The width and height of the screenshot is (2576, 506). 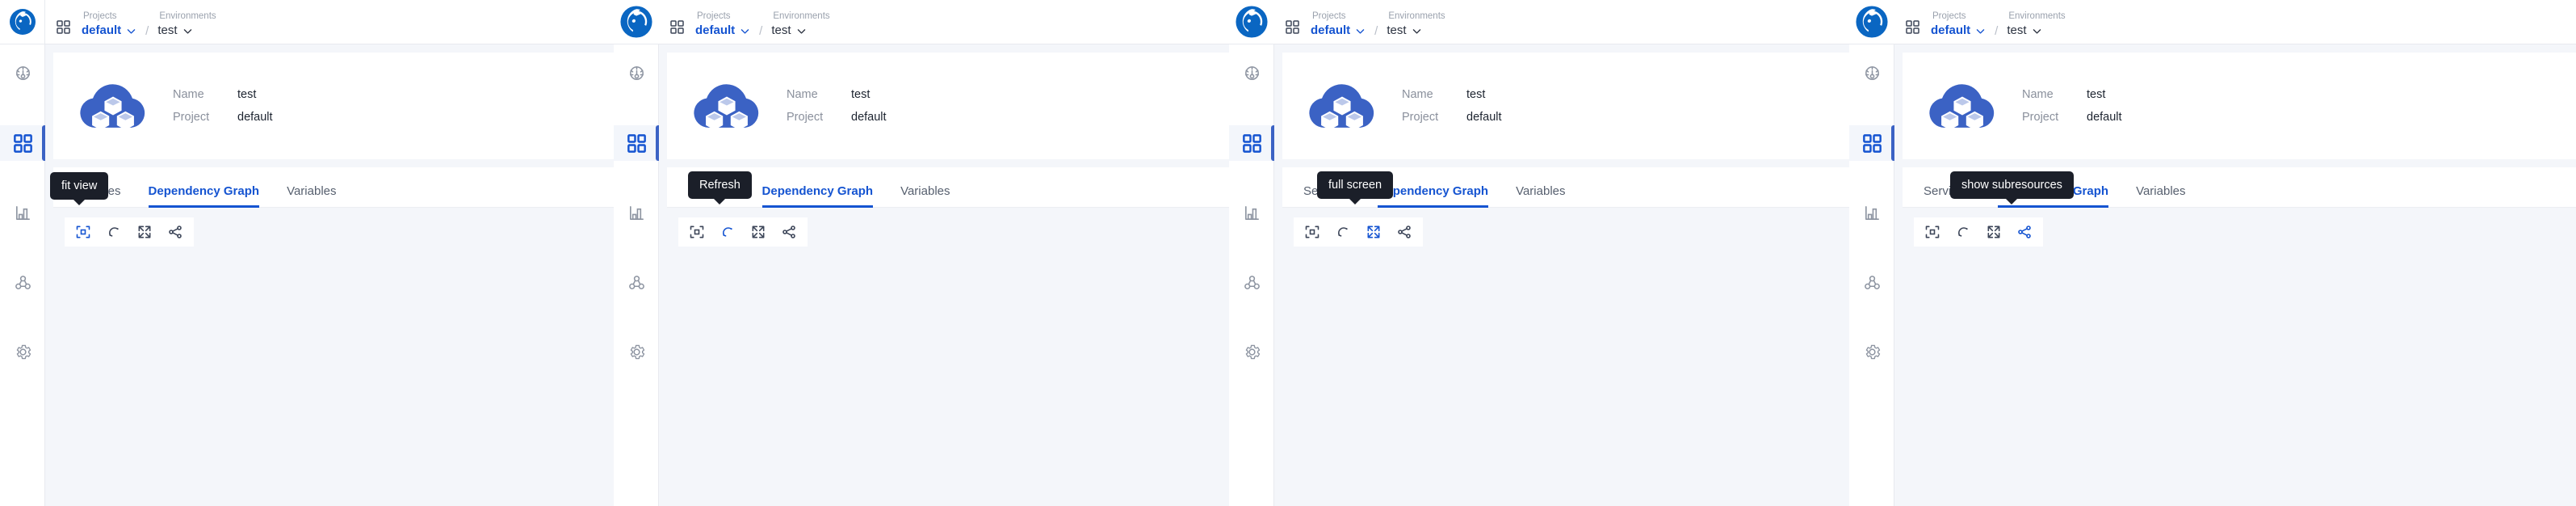 I want to click on environments-label: Environments, so click(x=1416, y=16).